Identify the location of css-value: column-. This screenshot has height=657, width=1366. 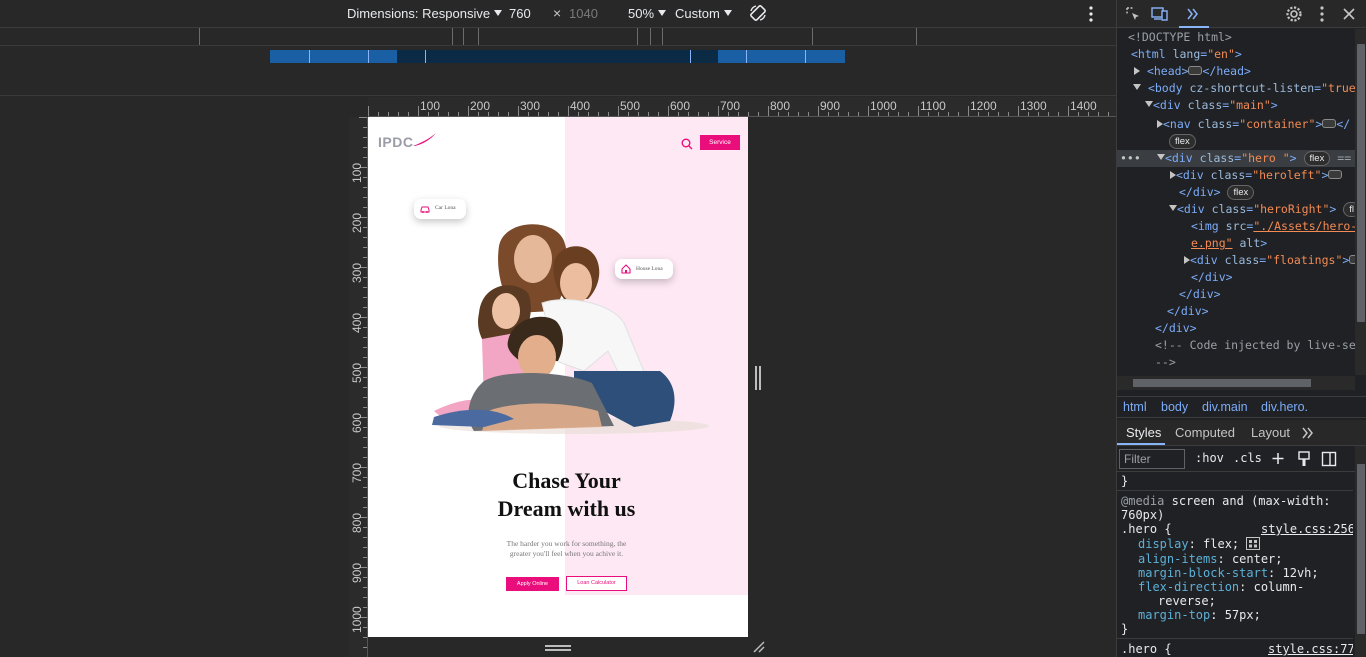
(1279, 587).